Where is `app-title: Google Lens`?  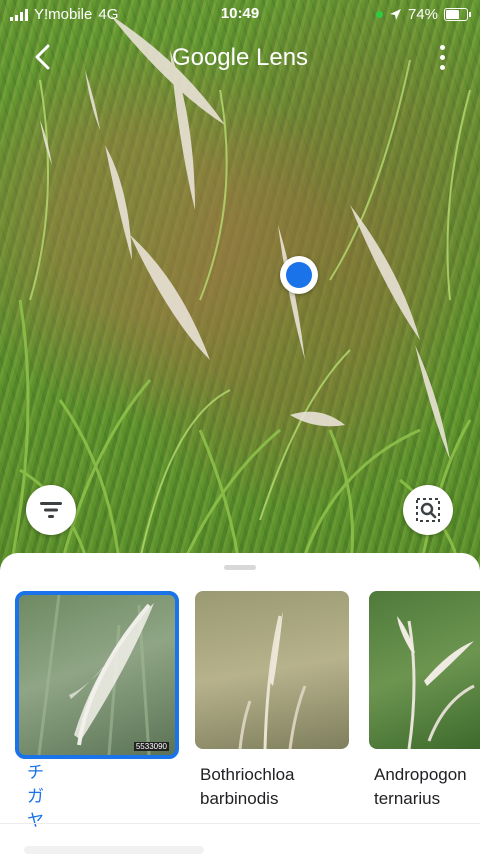
app-title: Google Lens is located at coordinates (240, 57).